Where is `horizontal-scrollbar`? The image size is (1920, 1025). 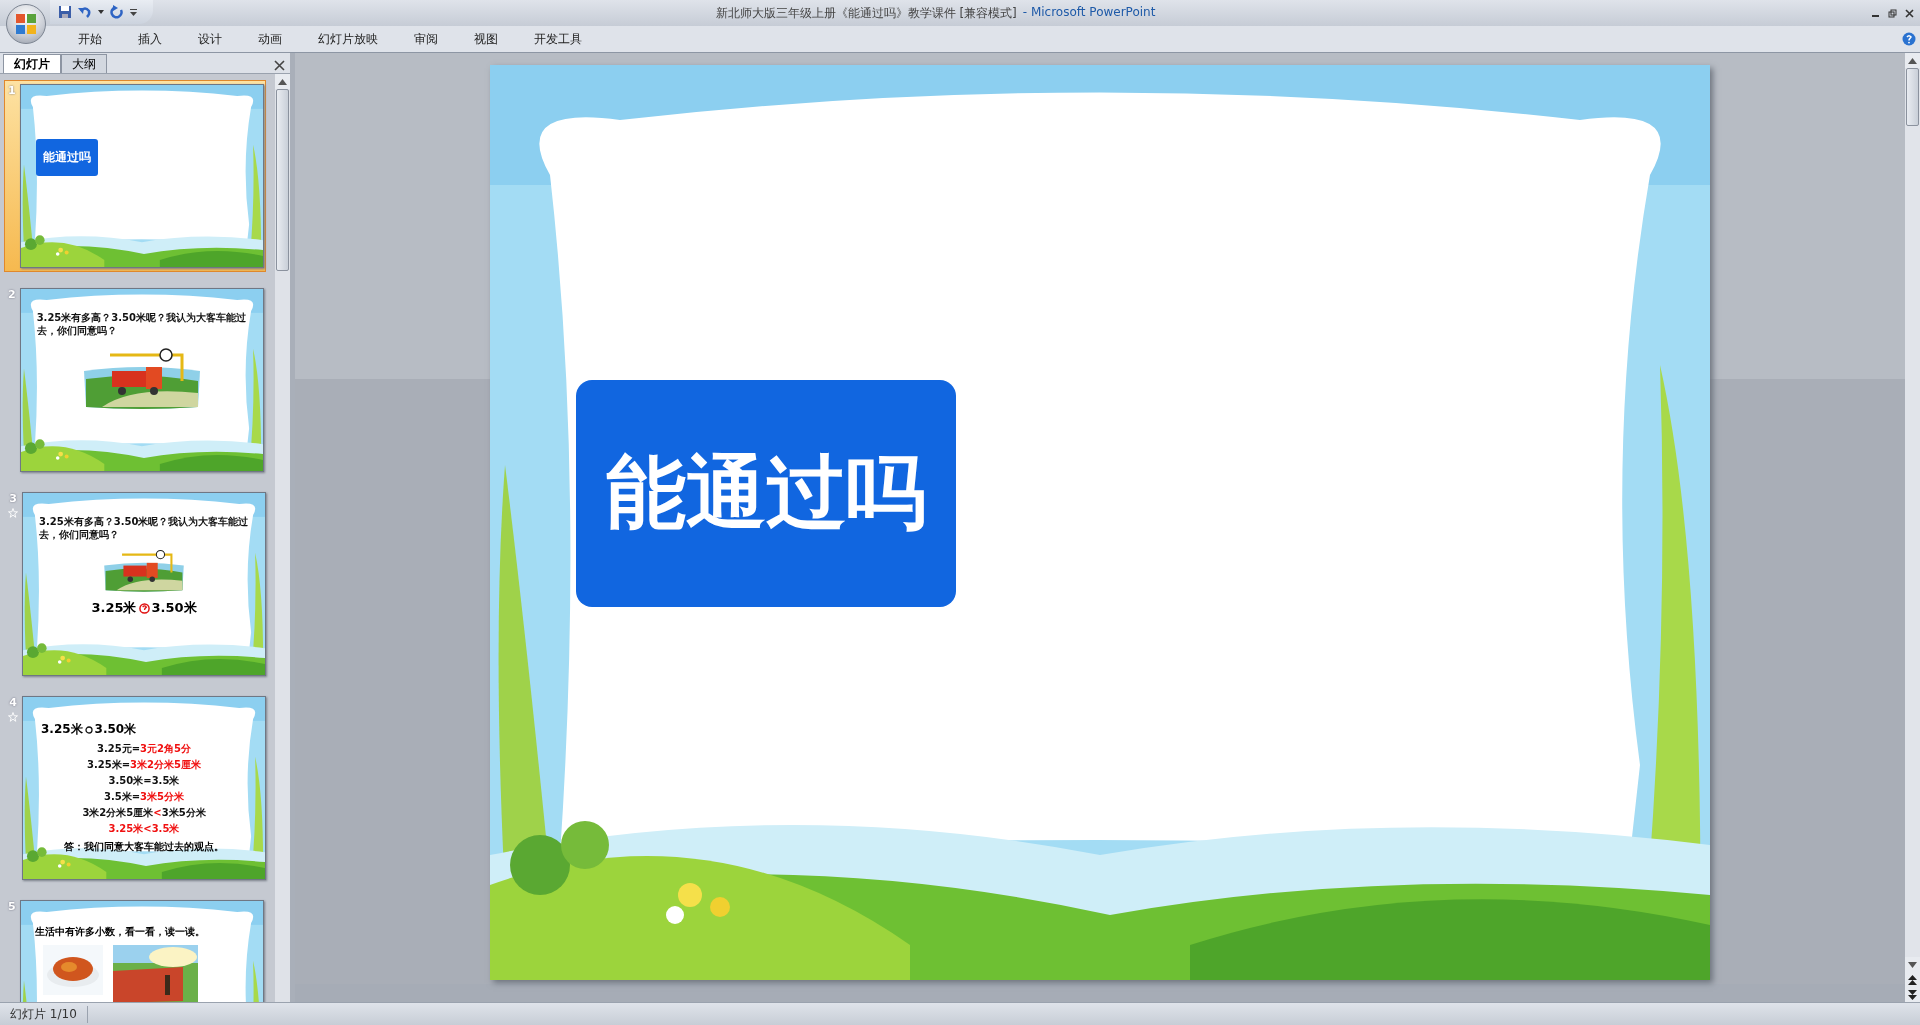
horizontal-scrollbar is located at coordinates (1100, 993).